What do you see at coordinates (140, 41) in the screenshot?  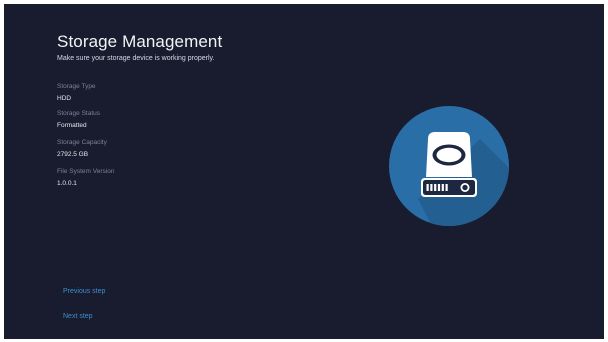 I see `page-title: Storage Management` at bounding box center [140, 41].